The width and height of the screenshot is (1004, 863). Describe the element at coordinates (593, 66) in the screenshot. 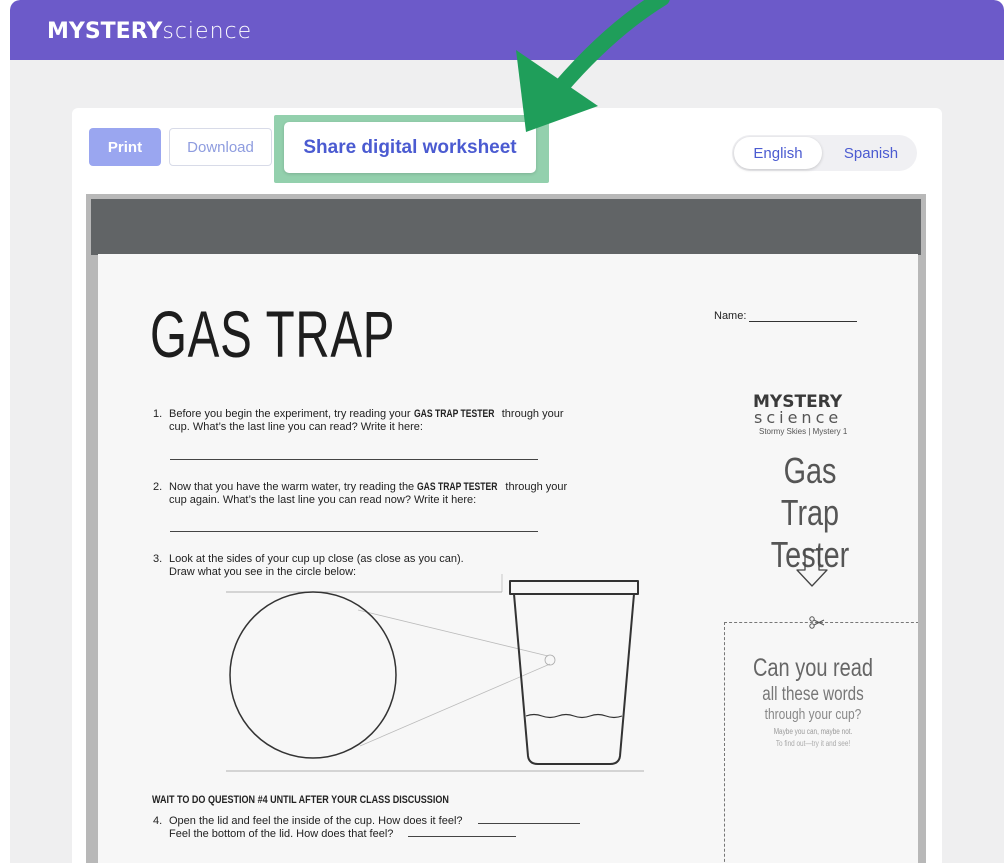

I see `green-pointer-arrow-icon` at that location.